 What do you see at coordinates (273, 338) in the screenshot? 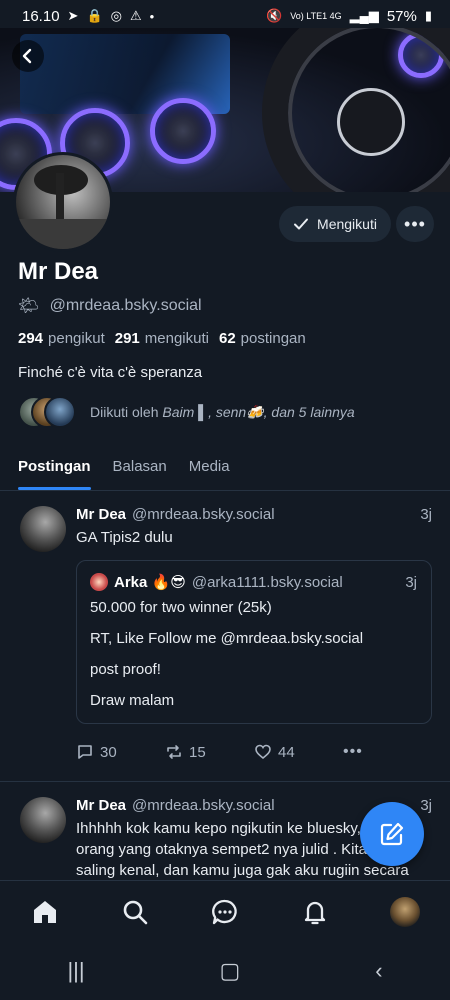
I see `posts-label: postingan` at bounding box center [273, 338].